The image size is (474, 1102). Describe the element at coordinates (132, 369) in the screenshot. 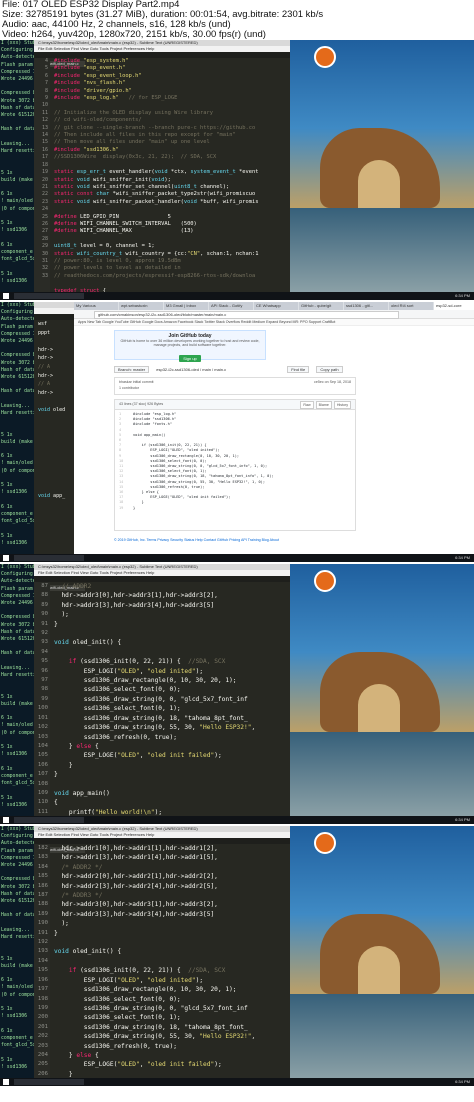

I see `branch-button: Branch: master` at that location.